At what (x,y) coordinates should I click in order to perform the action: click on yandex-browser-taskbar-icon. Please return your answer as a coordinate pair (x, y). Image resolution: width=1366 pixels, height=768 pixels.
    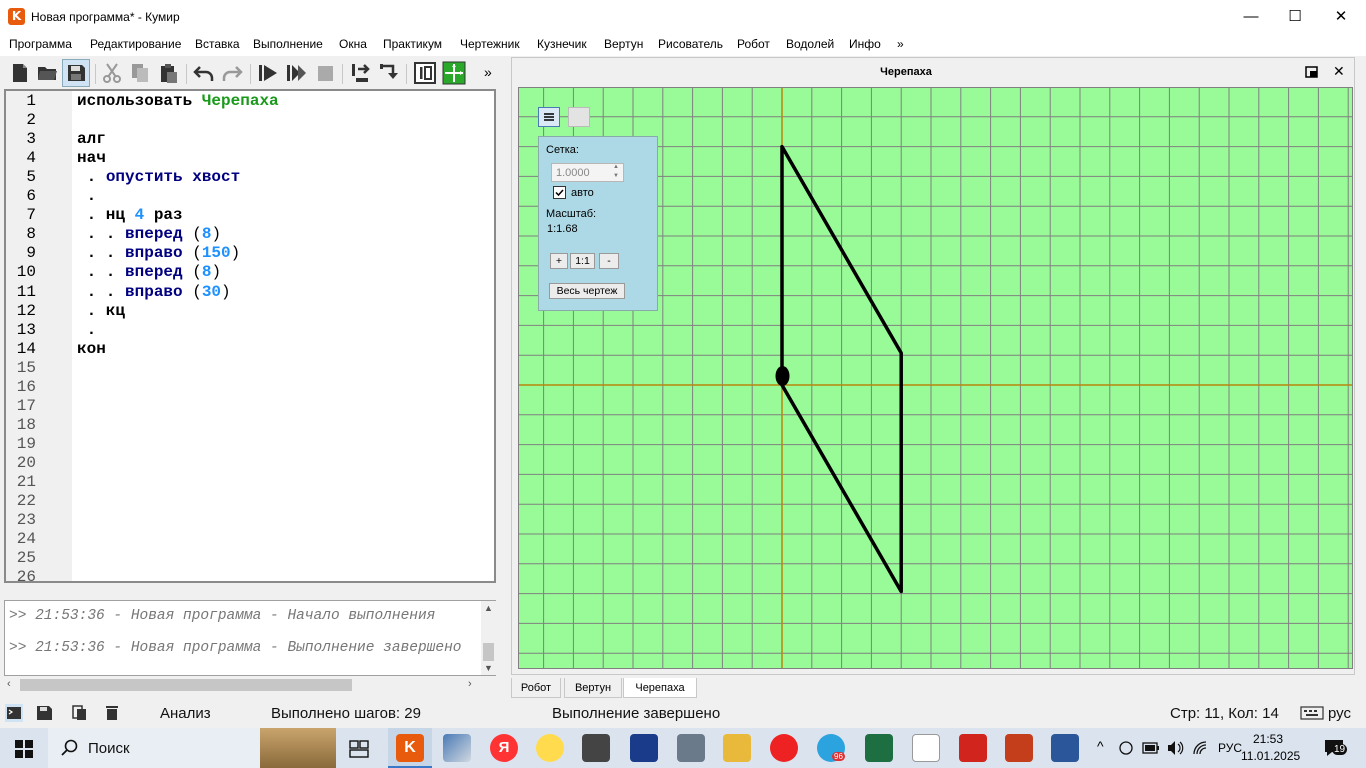
    Looking at the image, I should click on (550, 748).